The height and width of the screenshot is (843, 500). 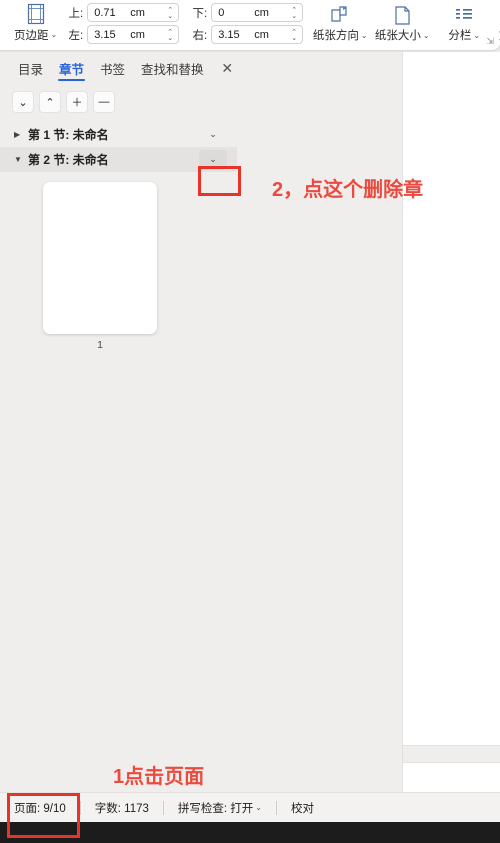 I want to click on paper-size-button: 纸张大小 ⌄, so click(x=402, y=22).